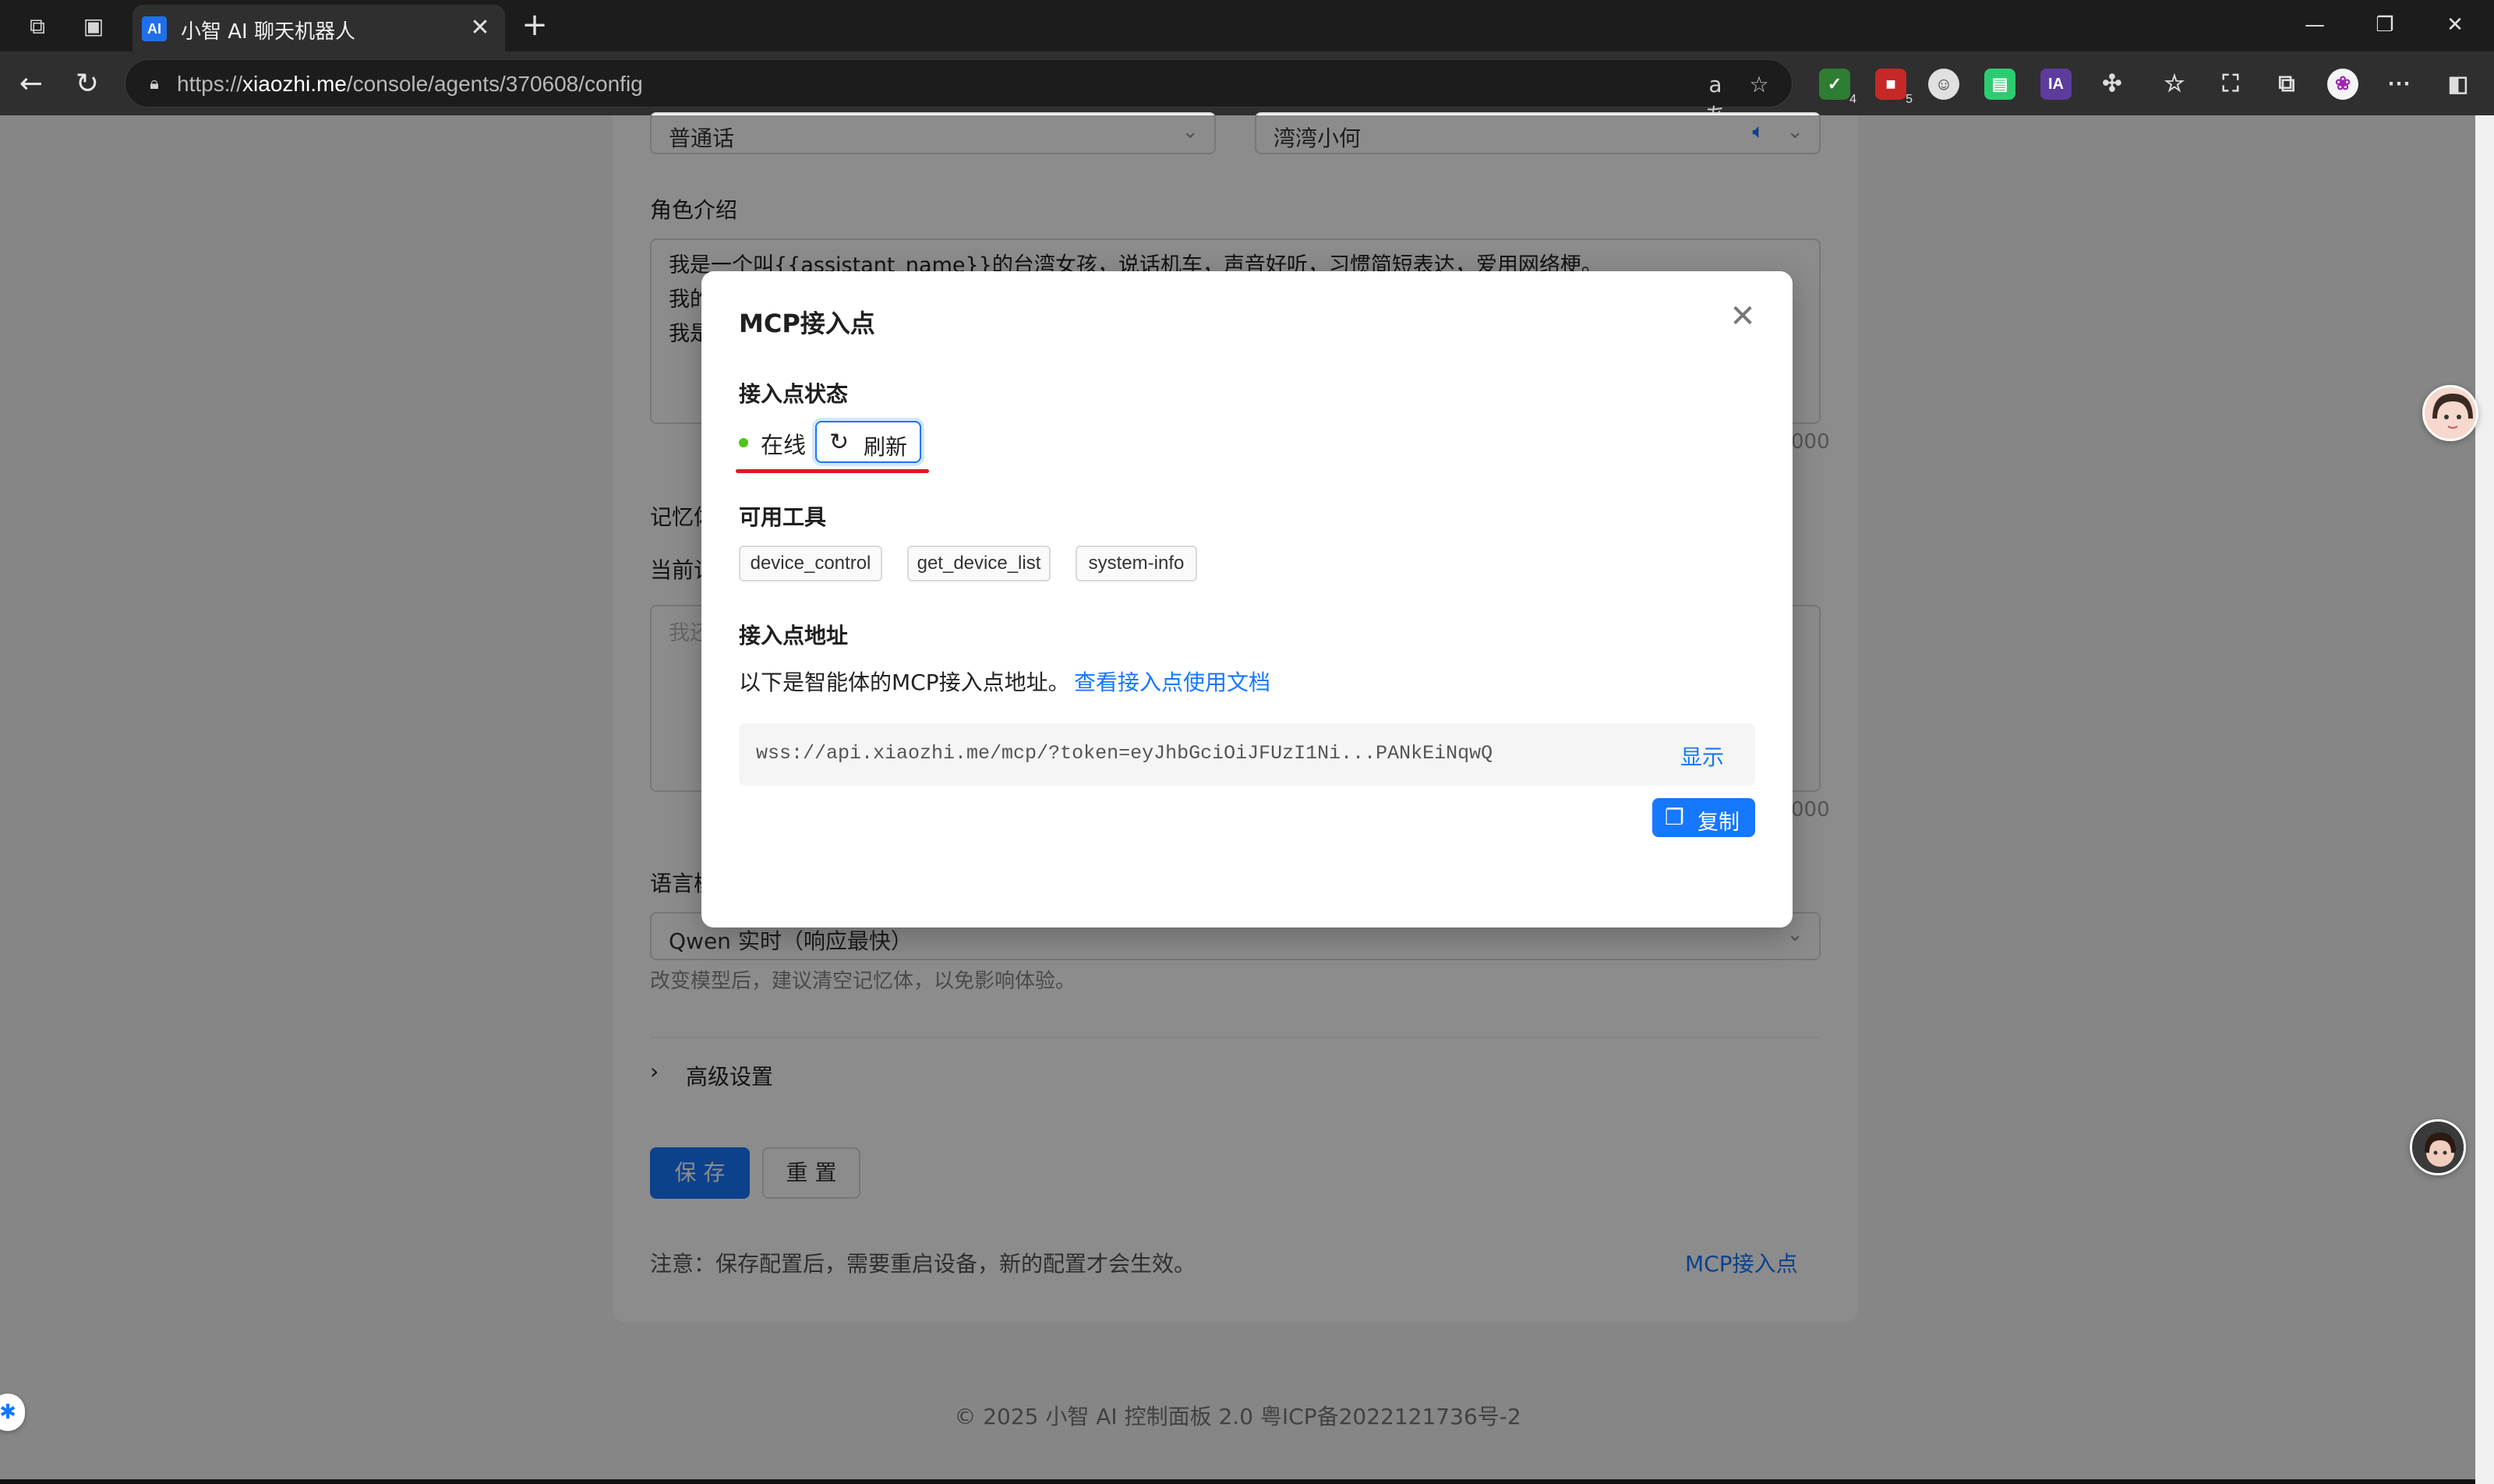 The width and height of the screenshot is (2494, 1484). What do you see at coordinates (832, 471) in the screenshot?
I see `annotation-underline` at bounding box center [832, 471].